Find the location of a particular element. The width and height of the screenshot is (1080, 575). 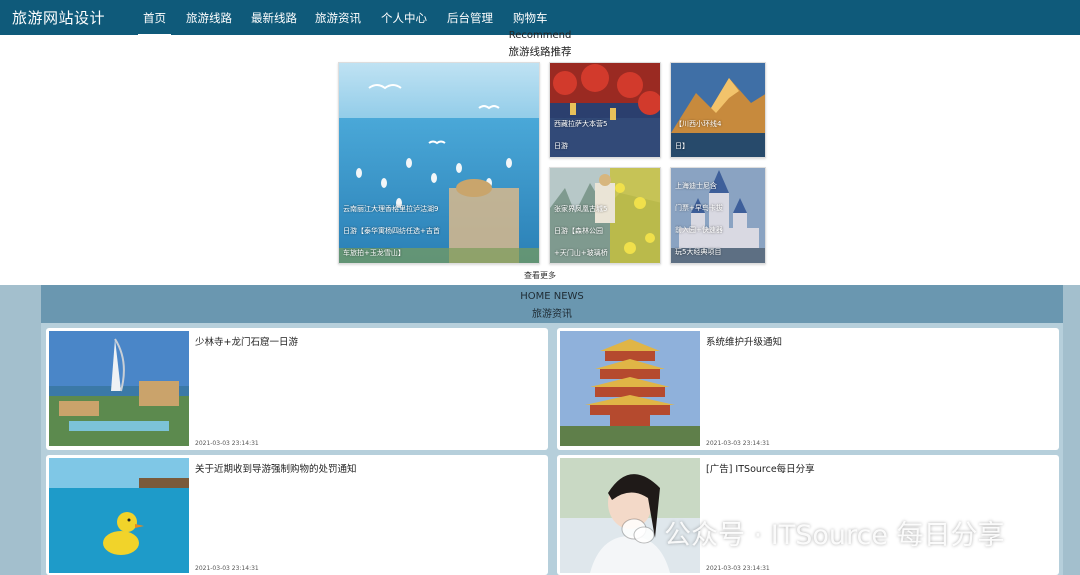

route-caption: 前入园+快速器 is located at coordinates (699, 230).